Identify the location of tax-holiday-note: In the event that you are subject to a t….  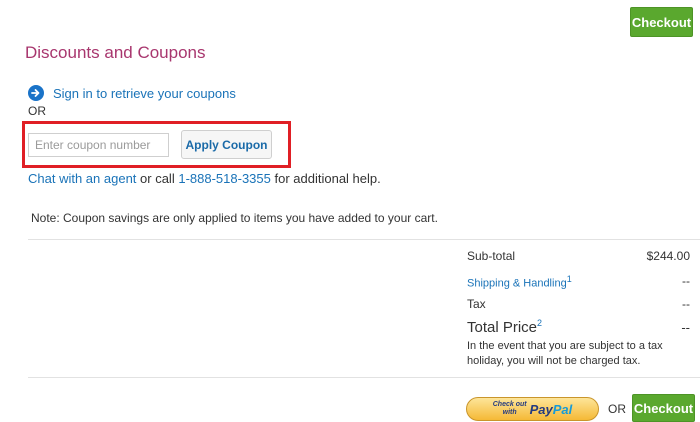
(565, 353).